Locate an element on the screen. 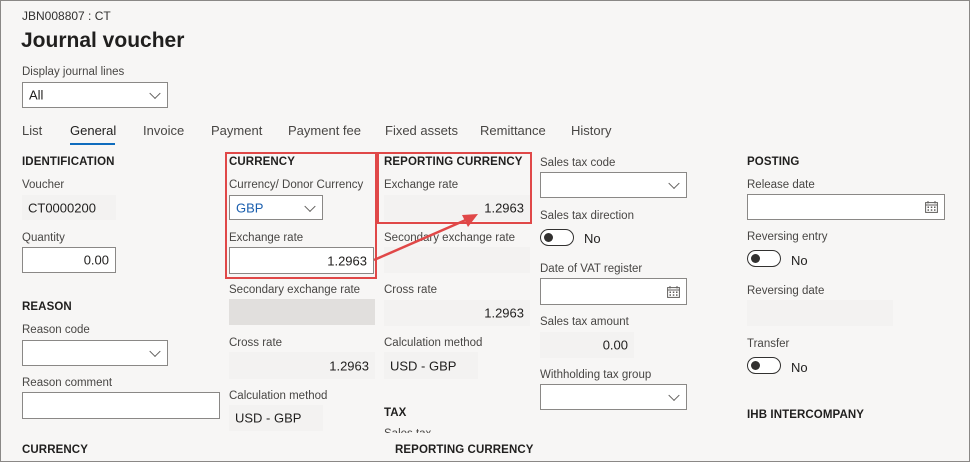 Image resolution: width=970 pixels, height=462 pixels. display-journal-lines-select: All is located at coordinates (95, 95).